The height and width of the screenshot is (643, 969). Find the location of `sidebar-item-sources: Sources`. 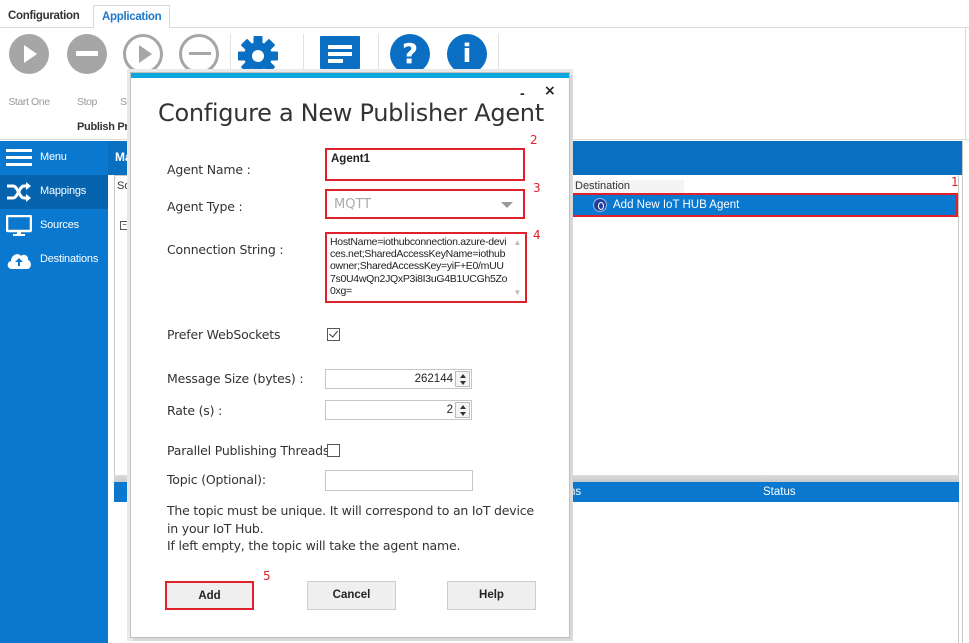

sidebar-item-sources: Sources is located at coordinates (54, 226).